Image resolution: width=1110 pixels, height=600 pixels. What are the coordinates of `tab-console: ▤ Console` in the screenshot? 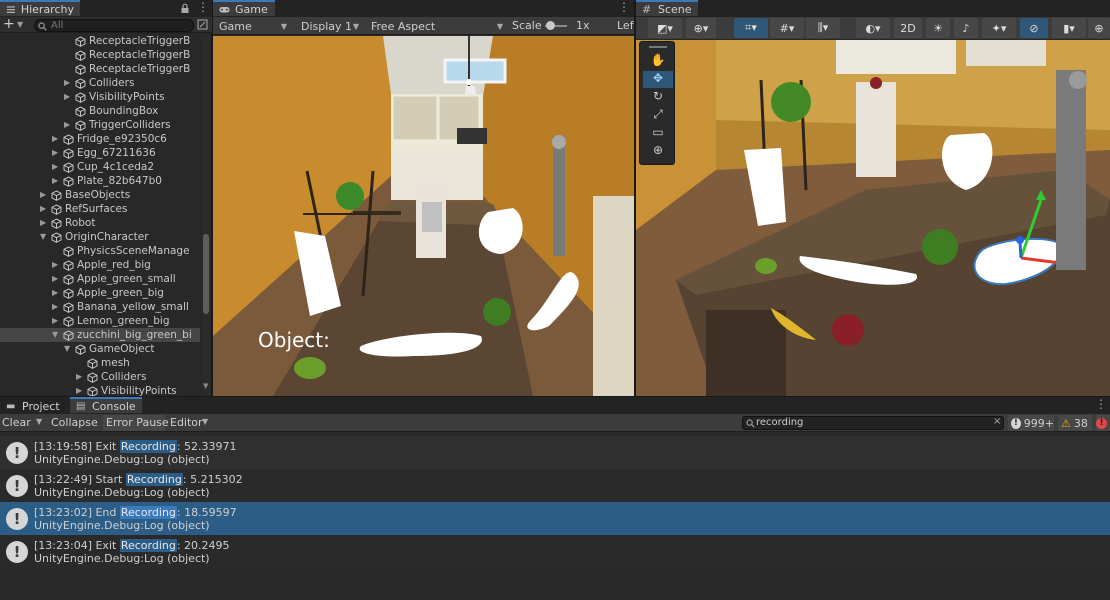 It's located at (106, 405).